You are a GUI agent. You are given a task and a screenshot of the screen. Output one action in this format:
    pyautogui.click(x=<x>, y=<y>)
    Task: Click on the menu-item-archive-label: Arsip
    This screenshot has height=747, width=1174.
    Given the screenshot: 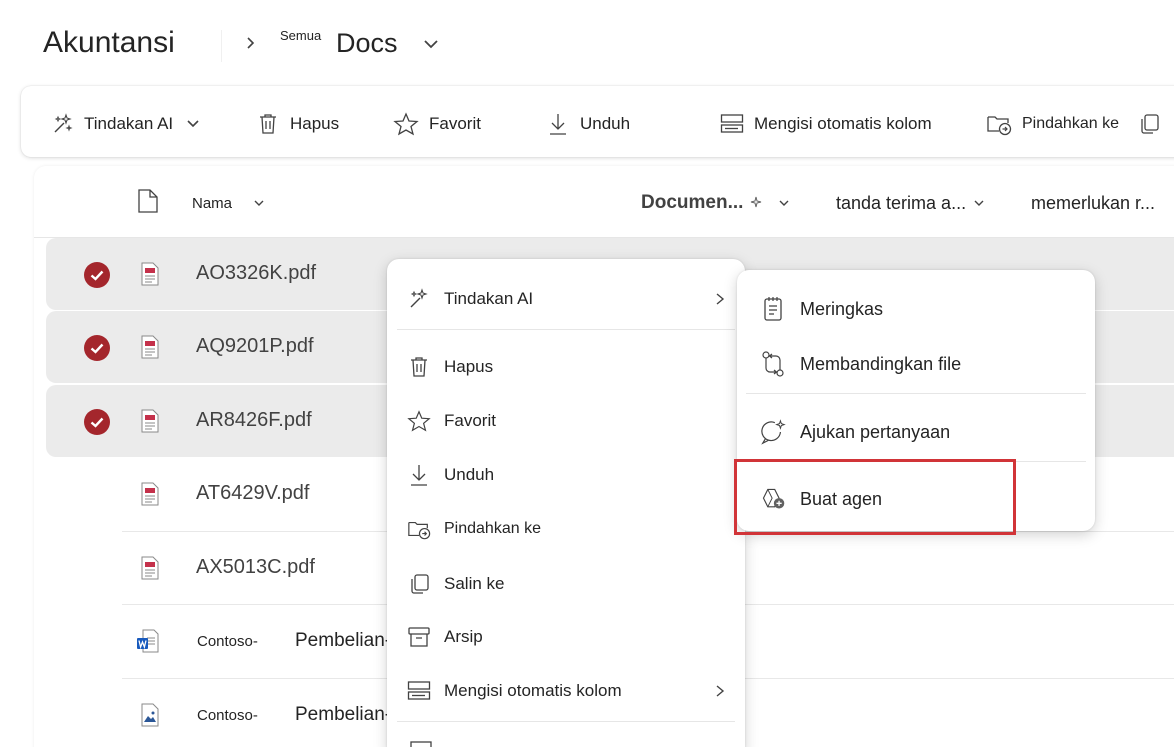 What is the action you would take?
    pyautogui.click(x=463, y=636)
    